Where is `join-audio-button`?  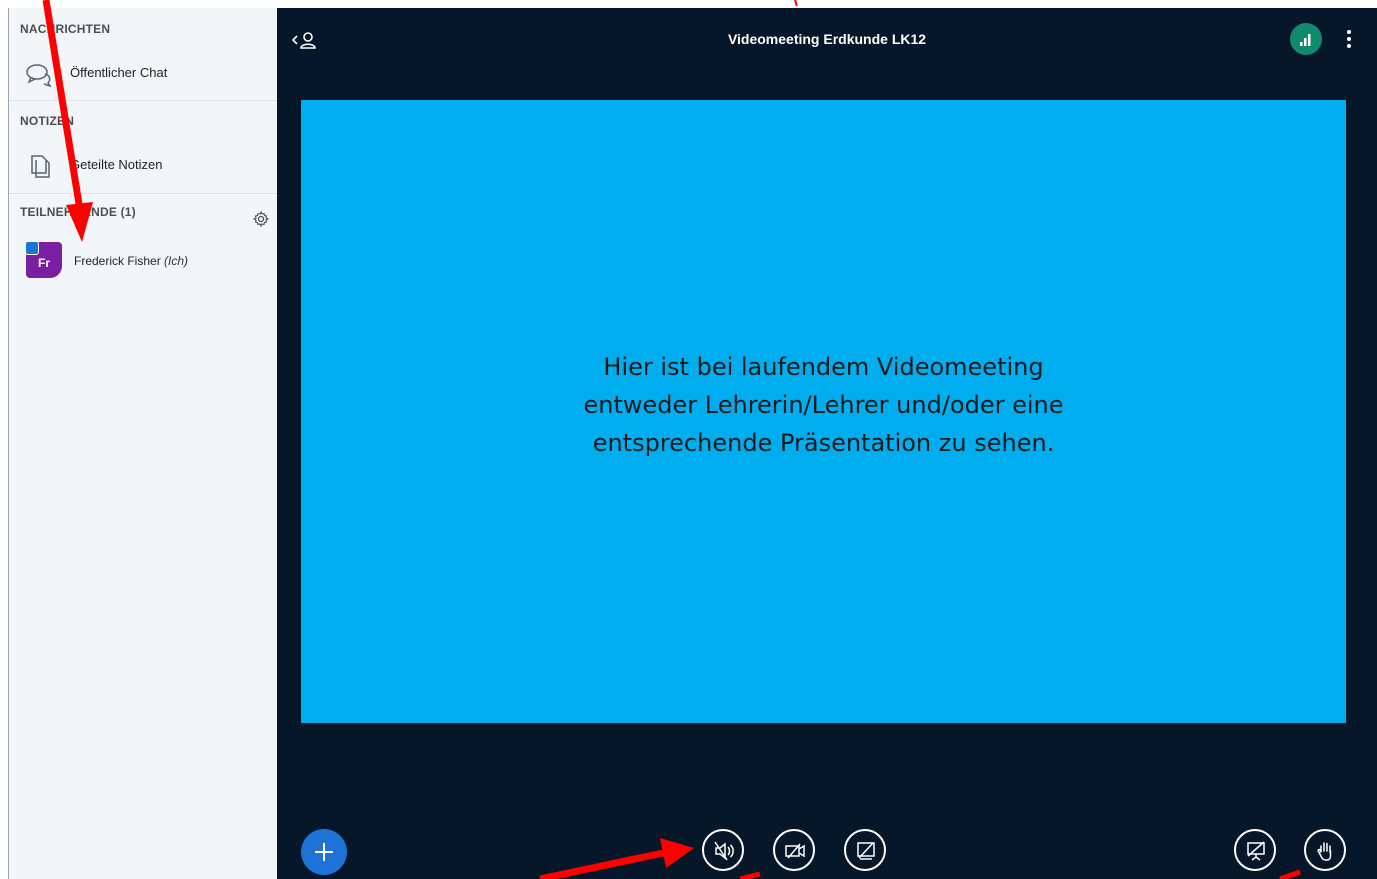 join-audio-button is located at coordinates (723, 850).